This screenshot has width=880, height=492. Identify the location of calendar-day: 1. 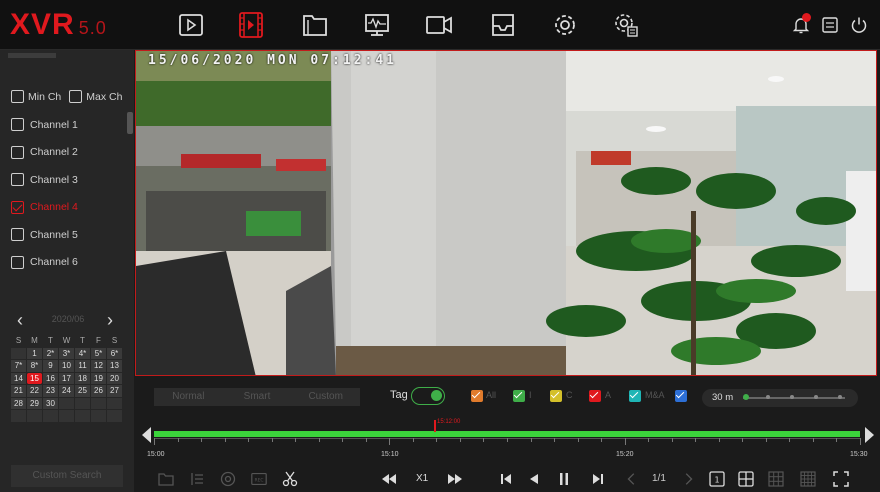
(34, 353).